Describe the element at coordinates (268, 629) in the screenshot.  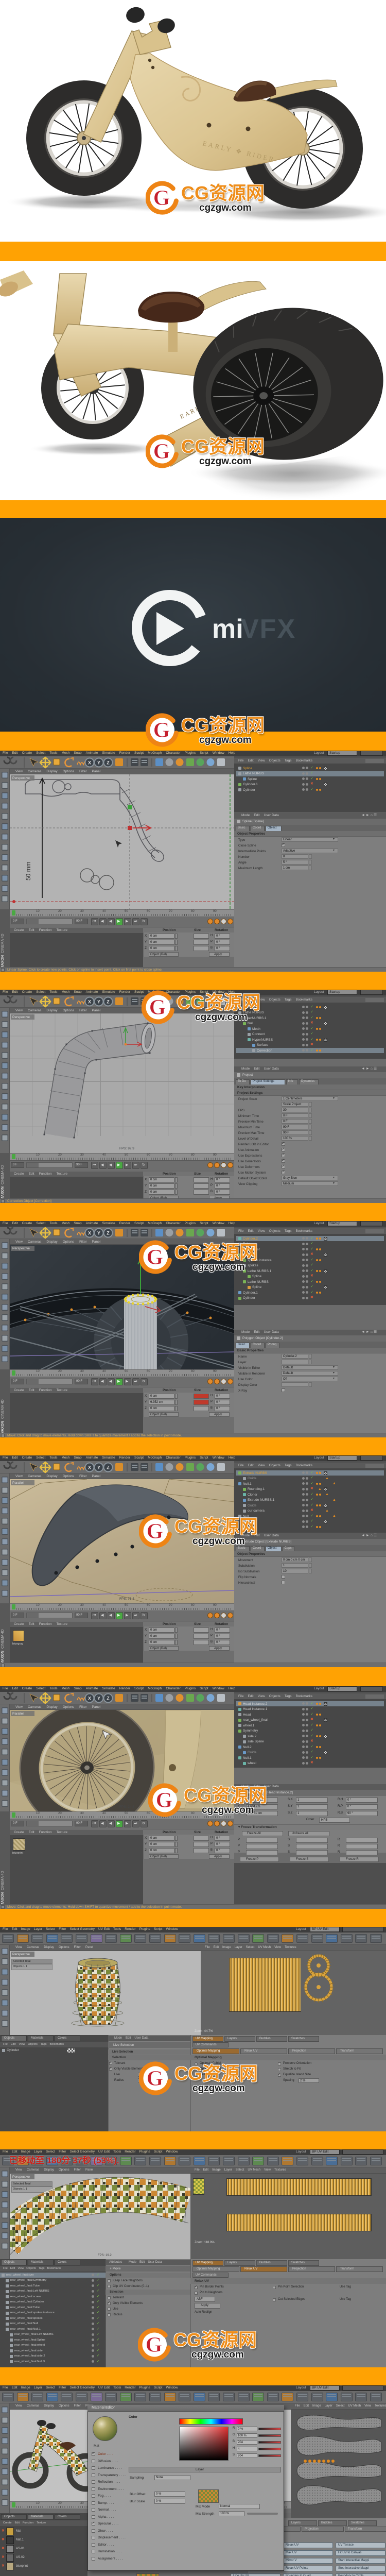
I see `svg-text: VFX` at that location.